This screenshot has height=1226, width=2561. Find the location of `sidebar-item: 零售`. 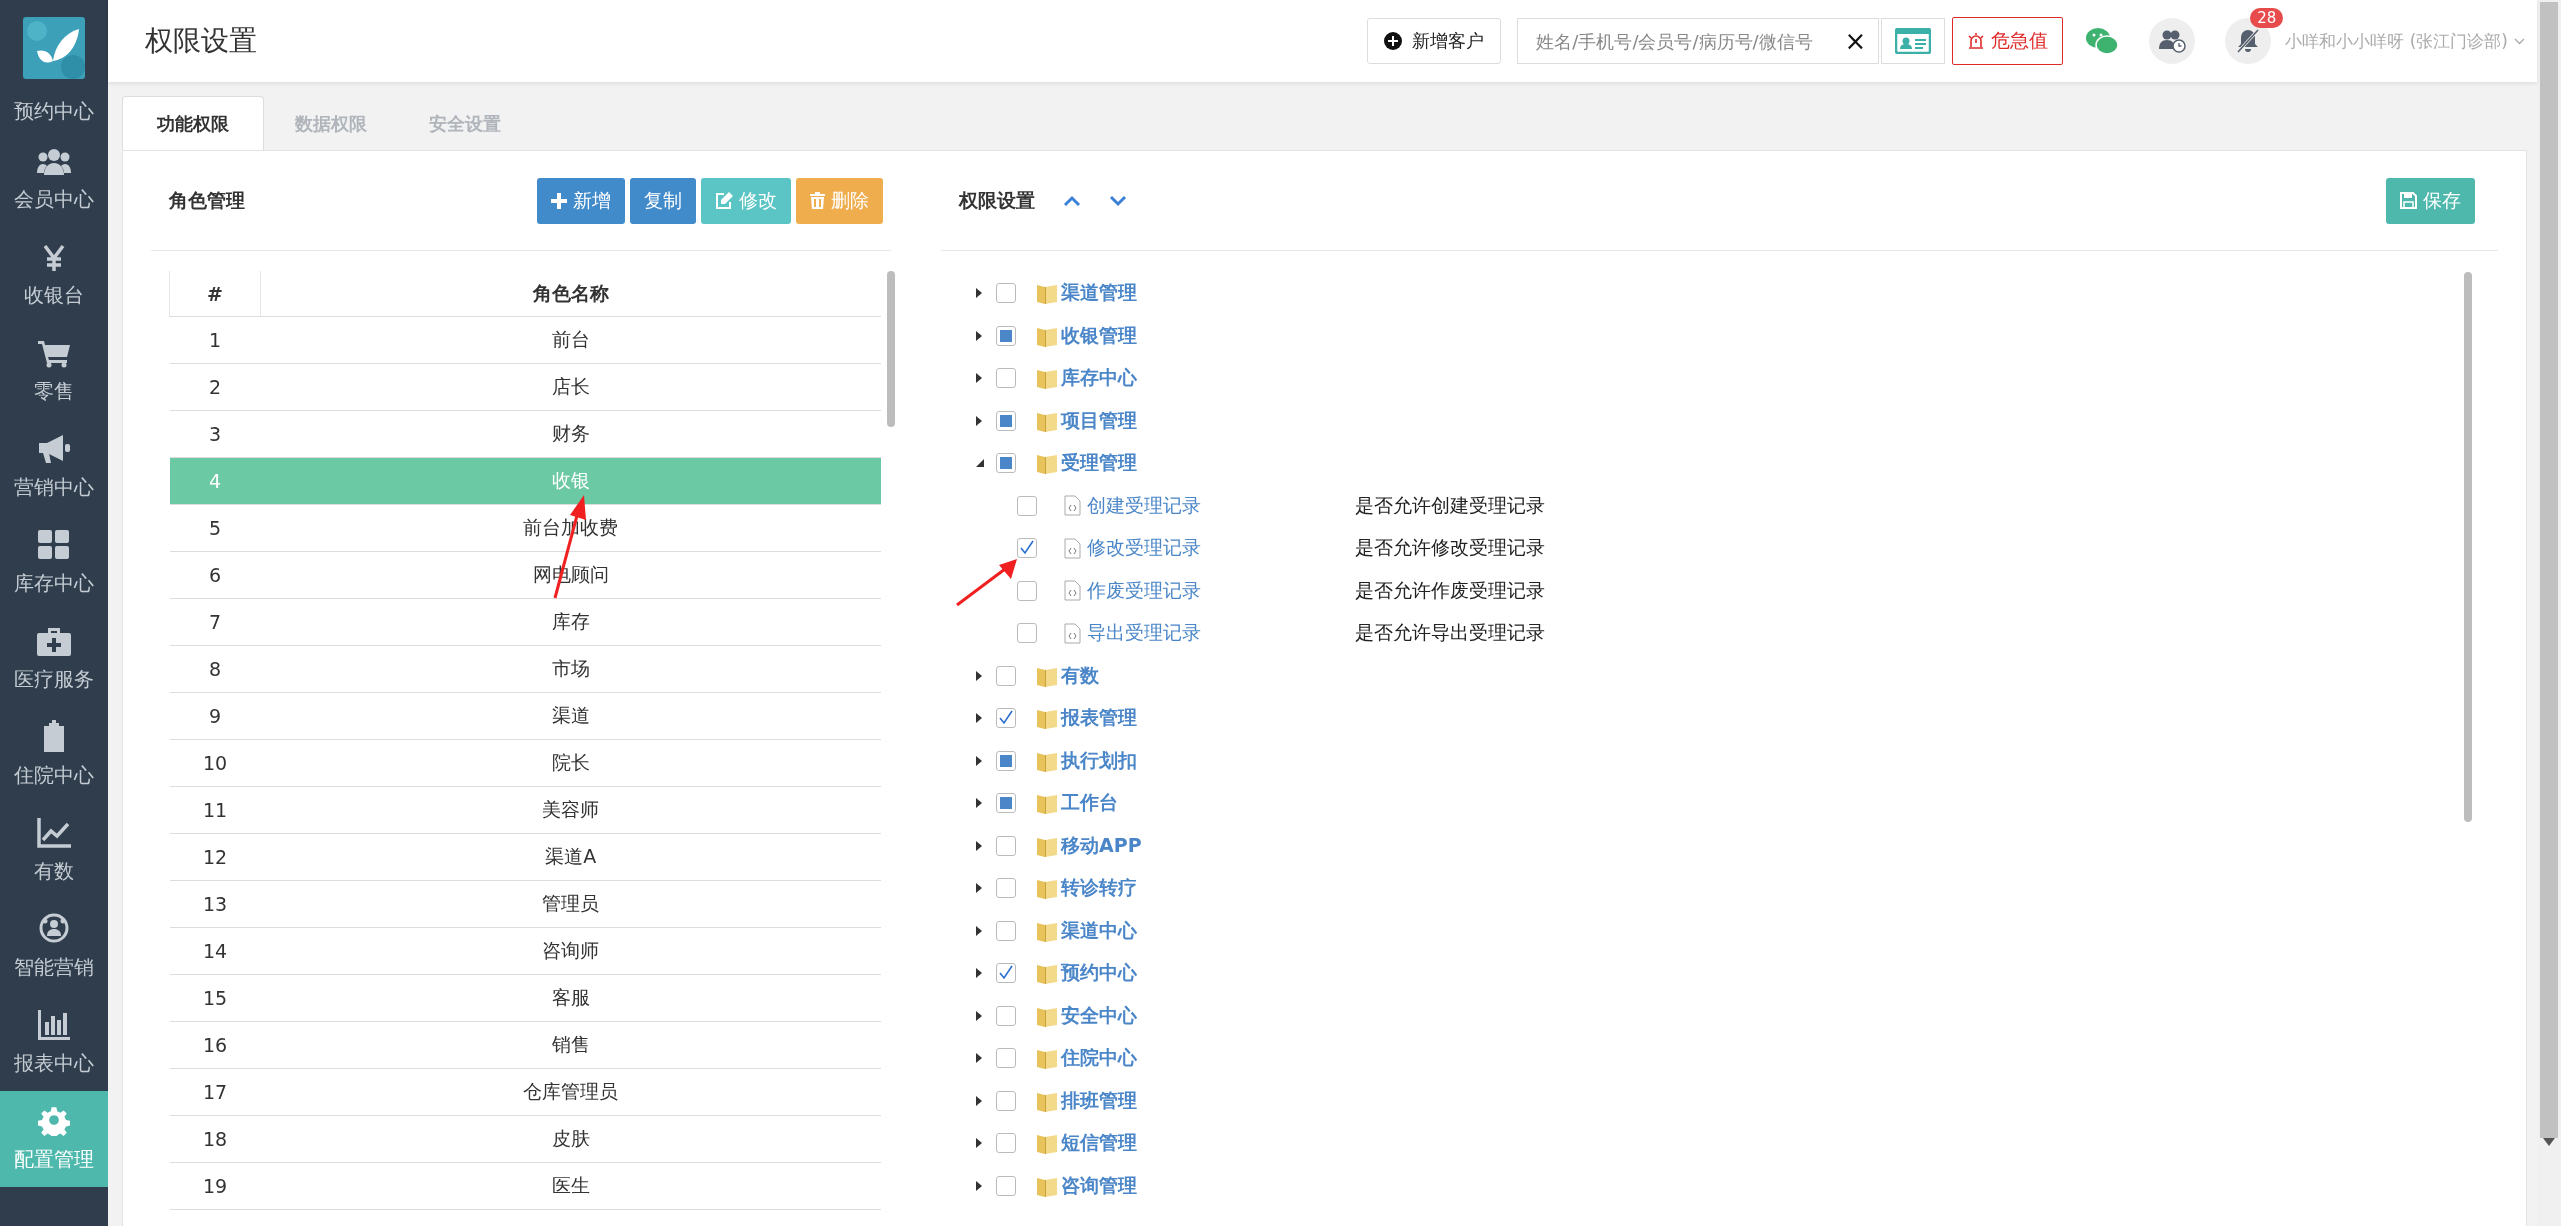

sidebar-item: 零售 is located at coordinates (54, 371).